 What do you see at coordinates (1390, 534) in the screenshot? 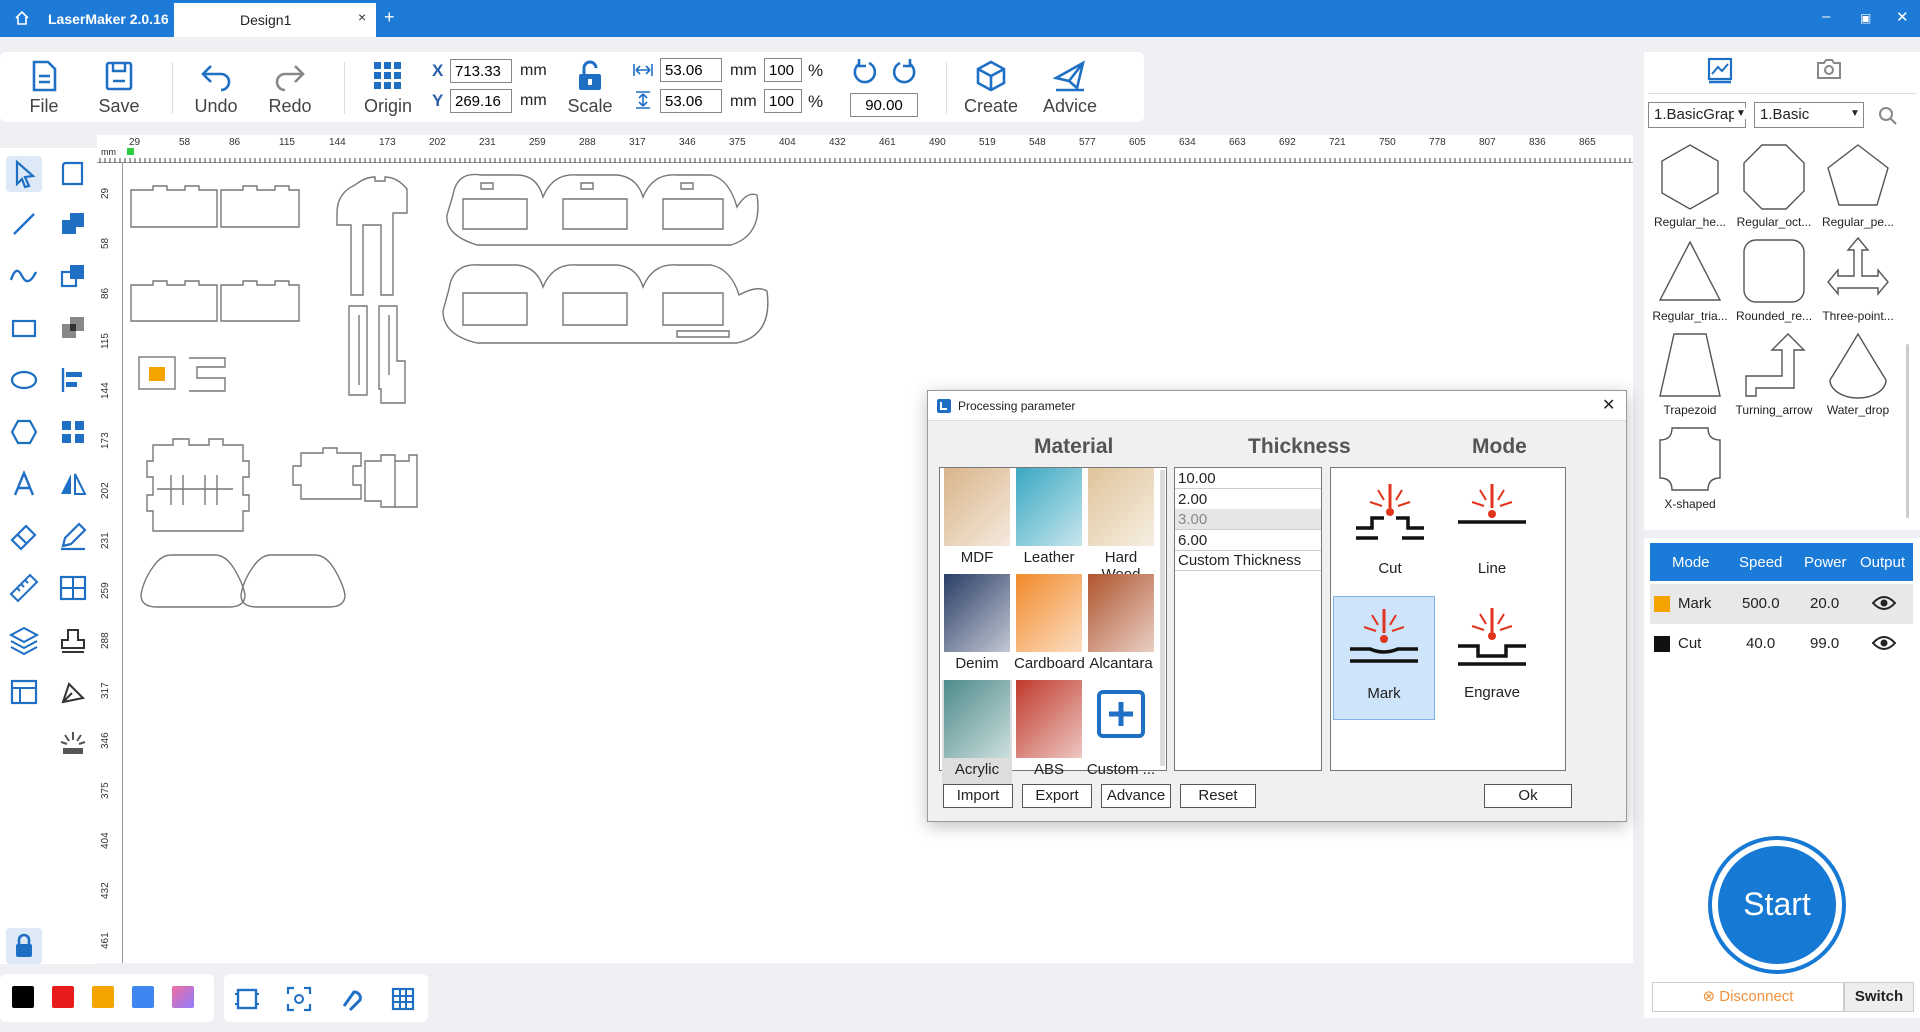
I see `mode-cut: Cut` at bounding box center [1390, 534].